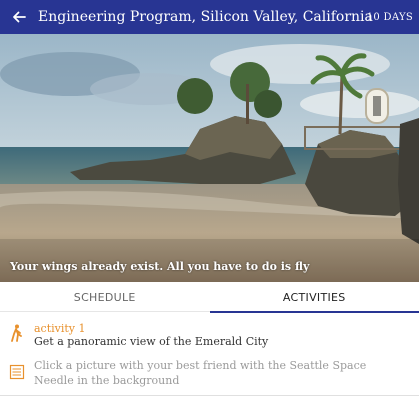 The width and height of the screenshot is (419, 400). I want to click on activity-description: Get a panoramic view of the Emerald City, so click(151, 341).